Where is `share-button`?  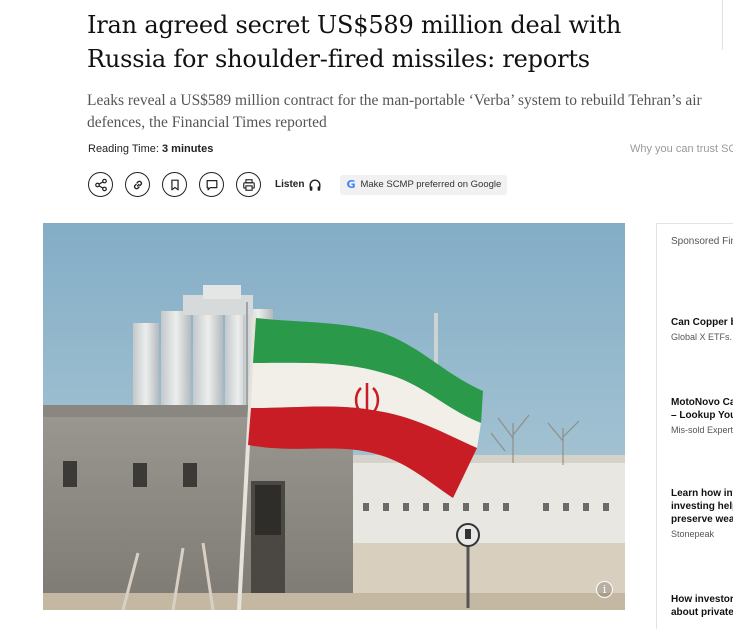 share-button is located at coordinates (100, 184).